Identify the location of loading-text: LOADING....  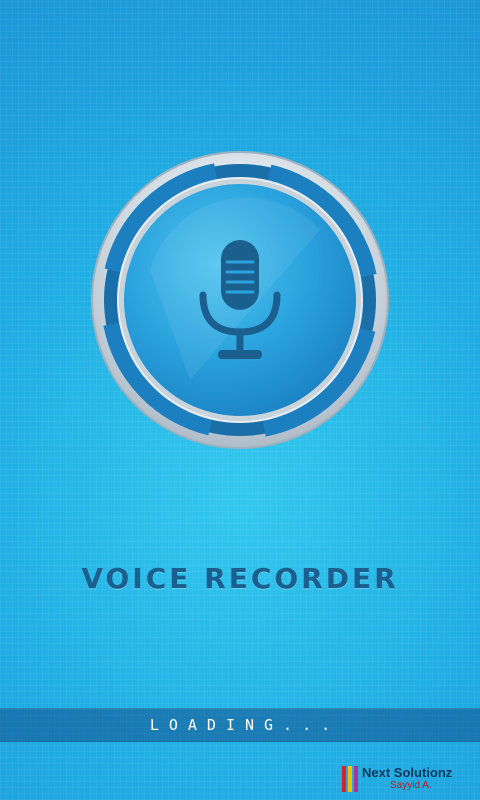
(245, 725).